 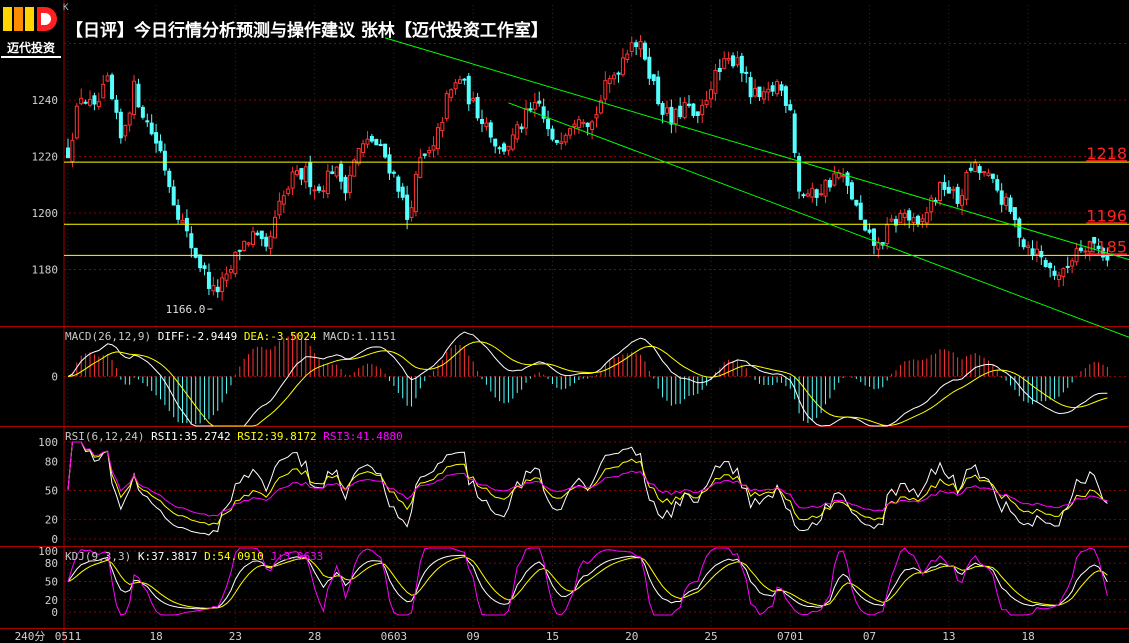 I want to click on logo-text: 迈代投资, so click(x=31, y=49).